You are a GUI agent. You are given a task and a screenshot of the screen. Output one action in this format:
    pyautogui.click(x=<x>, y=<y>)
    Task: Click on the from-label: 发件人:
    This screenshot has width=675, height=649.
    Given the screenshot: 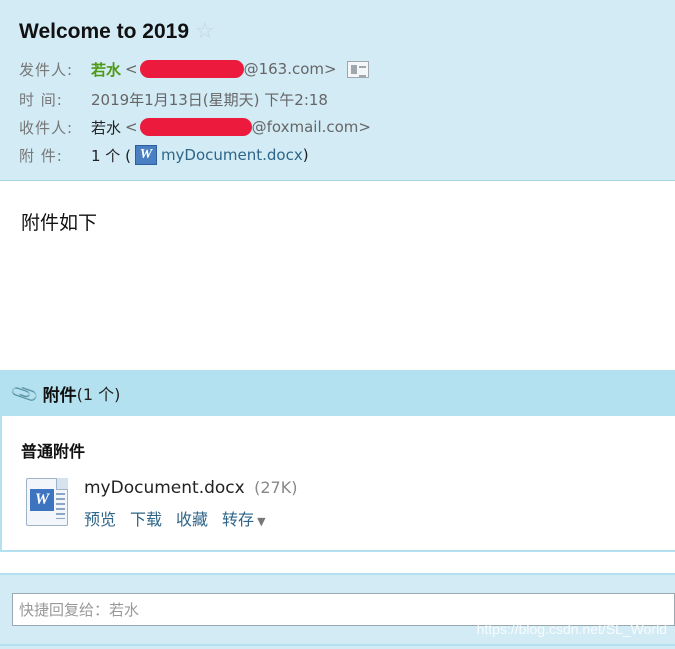 What is the action you would take?
    pyautogui.click(x=46, y=69)
    